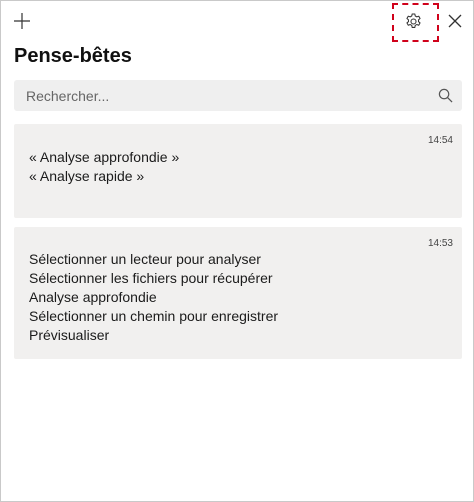 This screenshot has width=474, height=502. Describe the element at coordinates (73, 56) in the screenshot. I see `page-title: Pense-bêtes` at that location.